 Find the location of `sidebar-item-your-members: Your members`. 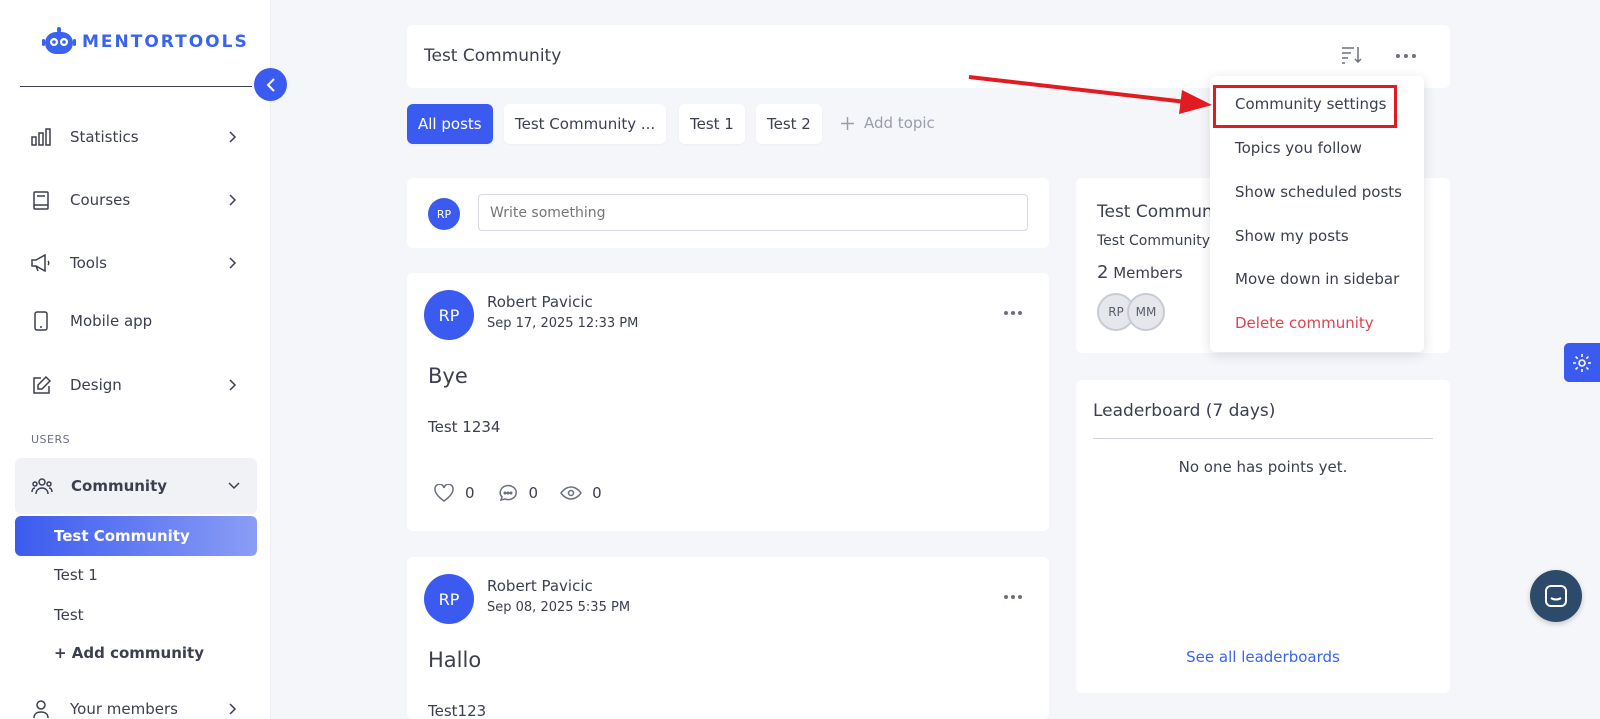

sidebar-item-your-members: Your members is located at coordinates (135, 706).